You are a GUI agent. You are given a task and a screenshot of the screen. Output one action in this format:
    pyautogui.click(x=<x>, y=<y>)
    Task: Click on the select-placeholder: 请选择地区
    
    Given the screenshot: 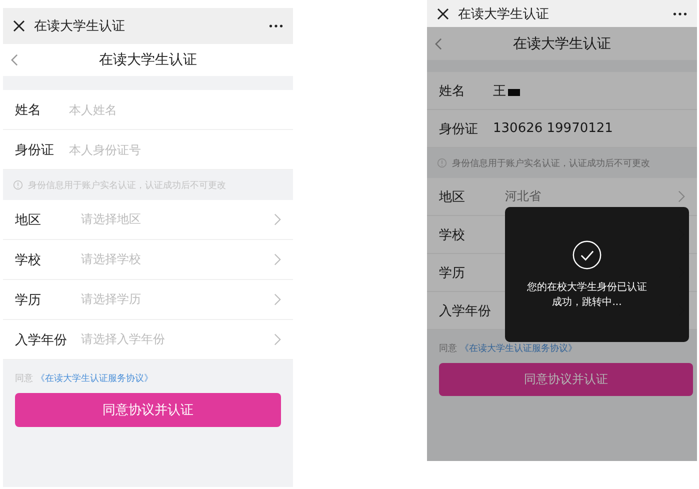 What is the action you would take?
    pyautogui.click(x=111, y=219)
    